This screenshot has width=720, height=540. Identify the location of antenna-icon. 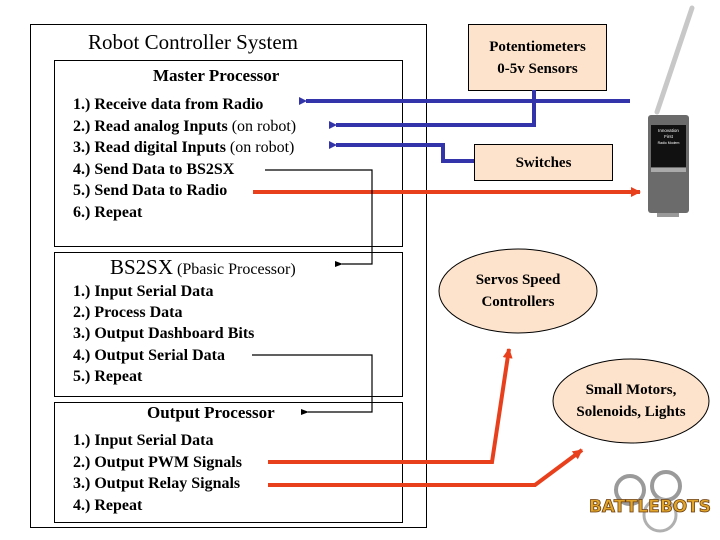
(674, 60).